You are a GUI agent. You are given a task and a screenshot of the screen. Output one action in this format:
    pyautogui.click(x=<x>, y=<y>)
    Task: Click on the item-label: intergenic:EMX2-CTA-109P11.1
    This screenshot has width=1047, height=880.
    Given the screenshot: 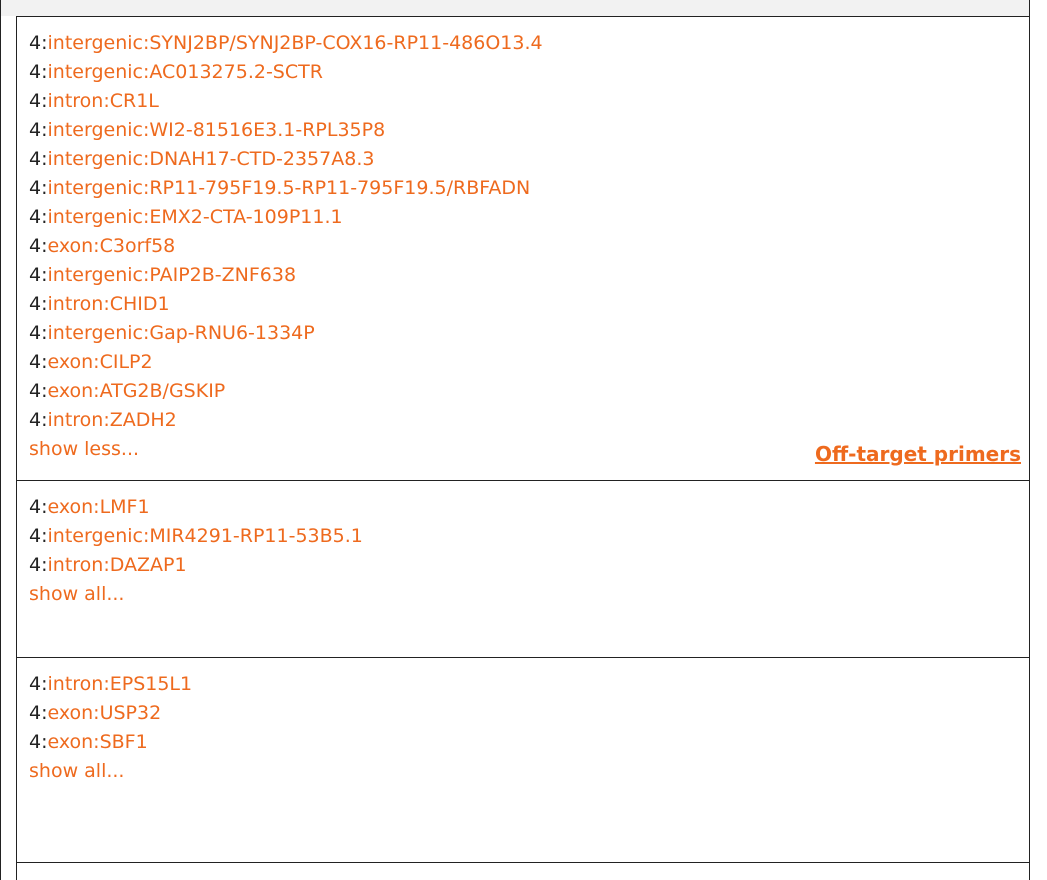 What is the action you would take?
    pyautogui.click(x=195, y=217)
    